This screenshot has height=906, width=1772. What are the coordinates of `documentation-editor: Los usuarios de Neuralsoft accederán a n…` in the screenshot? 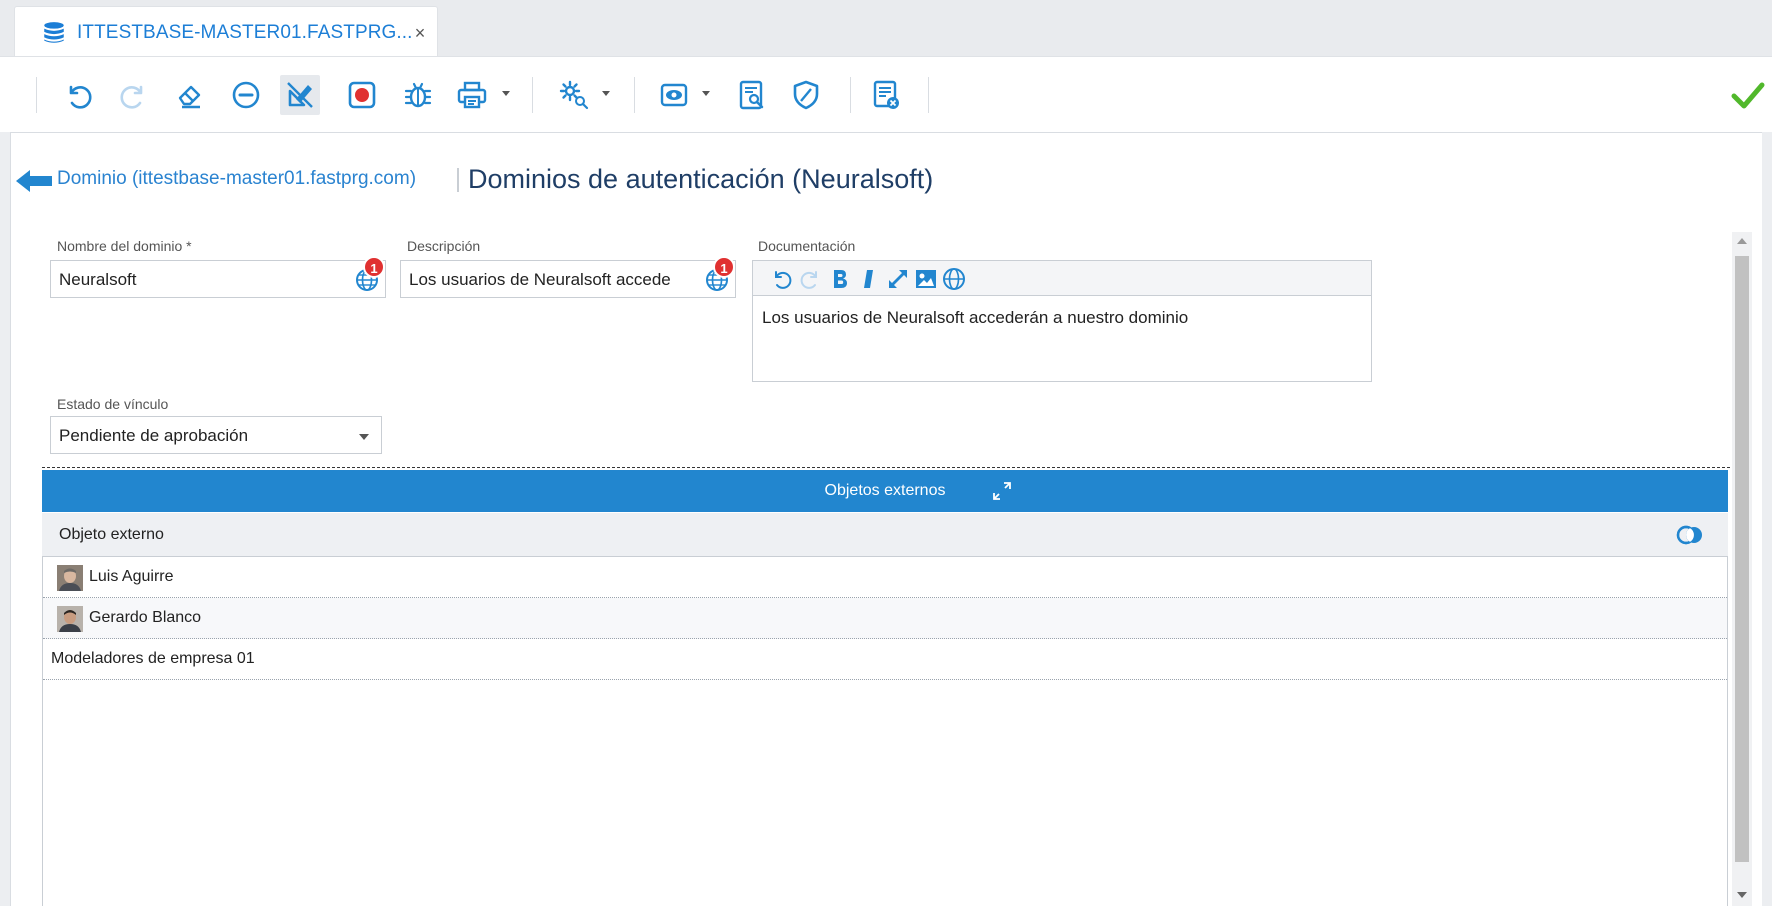 It's located at (1062, 321).